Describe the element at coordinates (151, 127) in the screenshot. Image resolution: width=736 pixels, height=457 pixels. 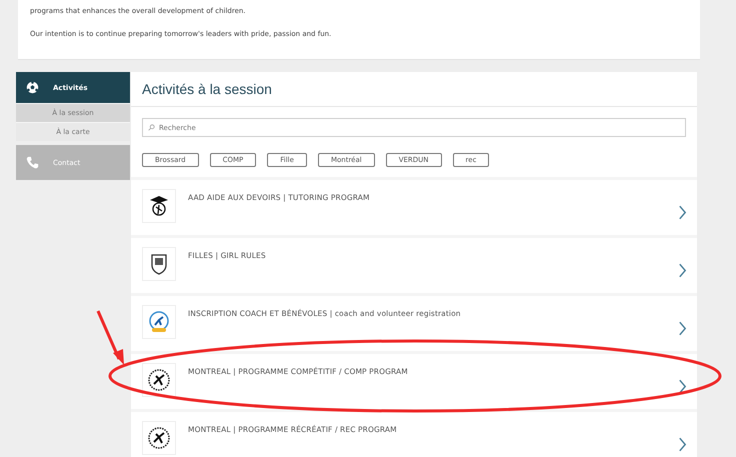
I see `search-icon` at that location.